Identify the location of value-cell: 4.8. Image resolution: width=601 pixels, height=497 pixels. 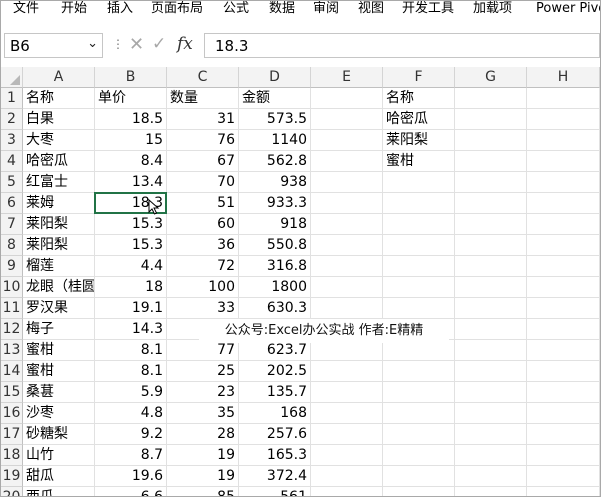
(131, 413).